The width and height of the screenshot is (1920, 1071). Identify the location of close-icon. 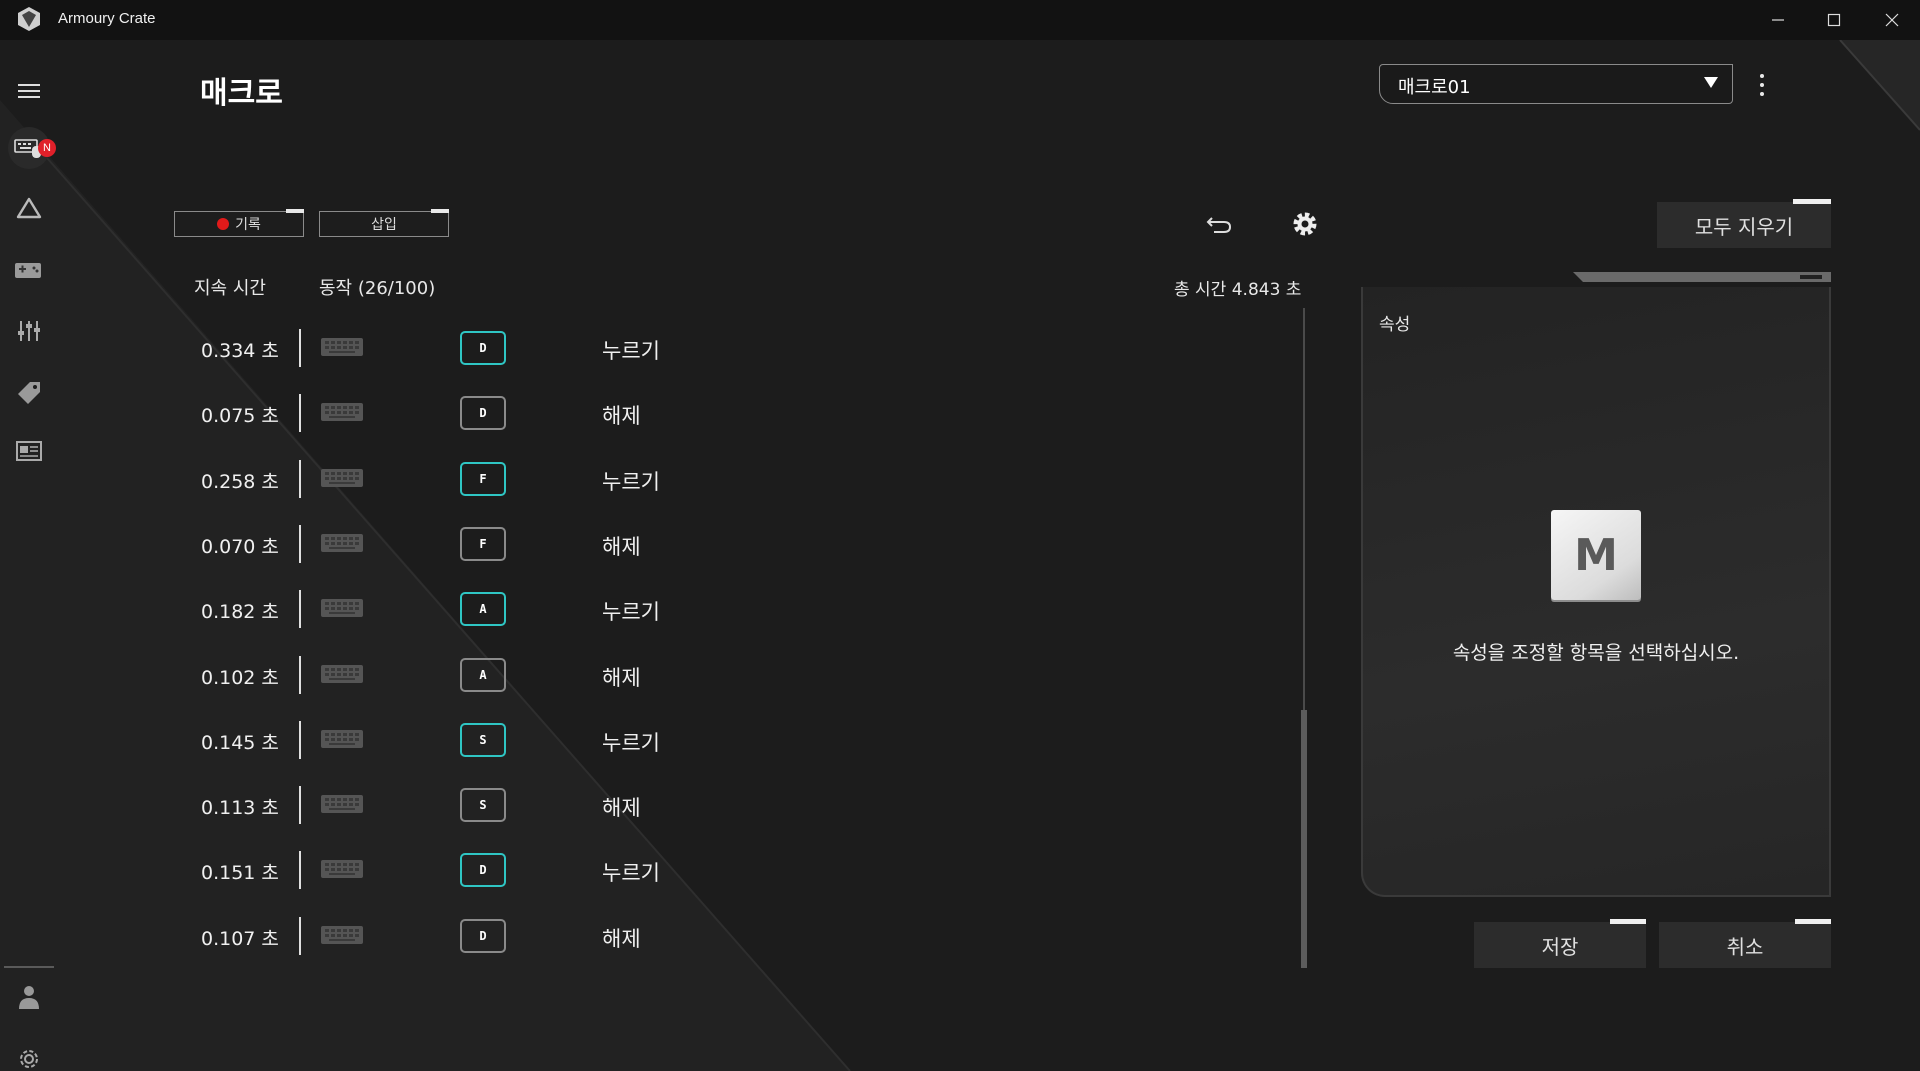
(1892, 20).